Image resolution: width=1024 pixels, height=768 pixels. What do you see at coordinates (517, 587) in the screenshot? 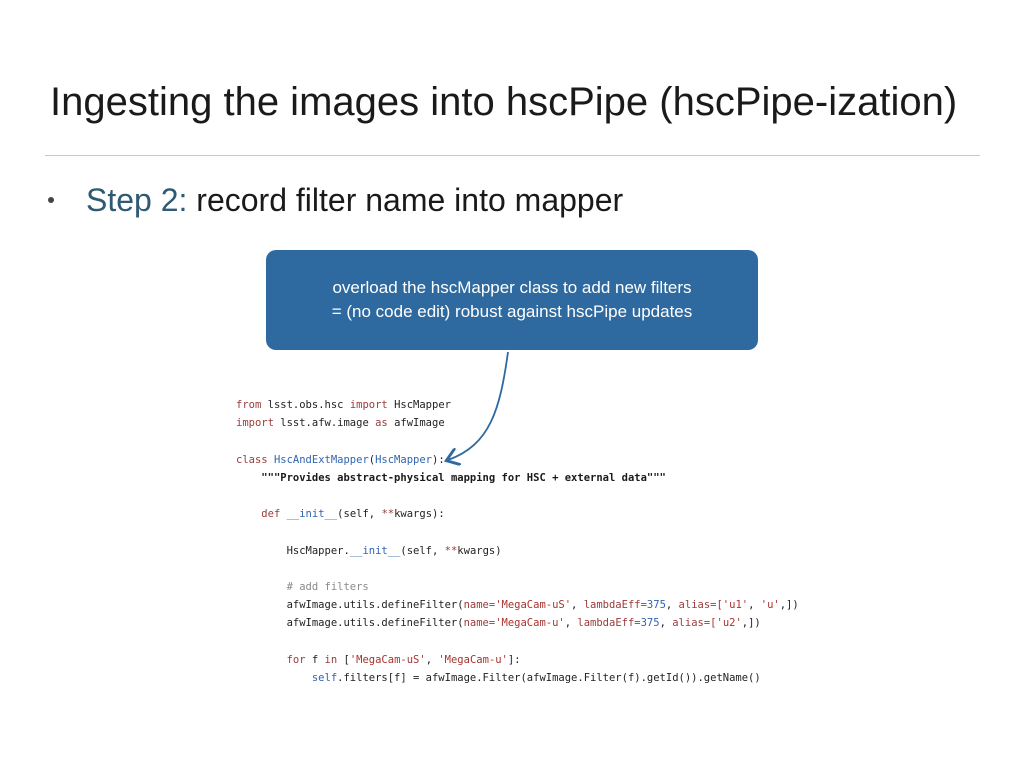
I see `code-line: # add filters` at bounding box center [517, 587].